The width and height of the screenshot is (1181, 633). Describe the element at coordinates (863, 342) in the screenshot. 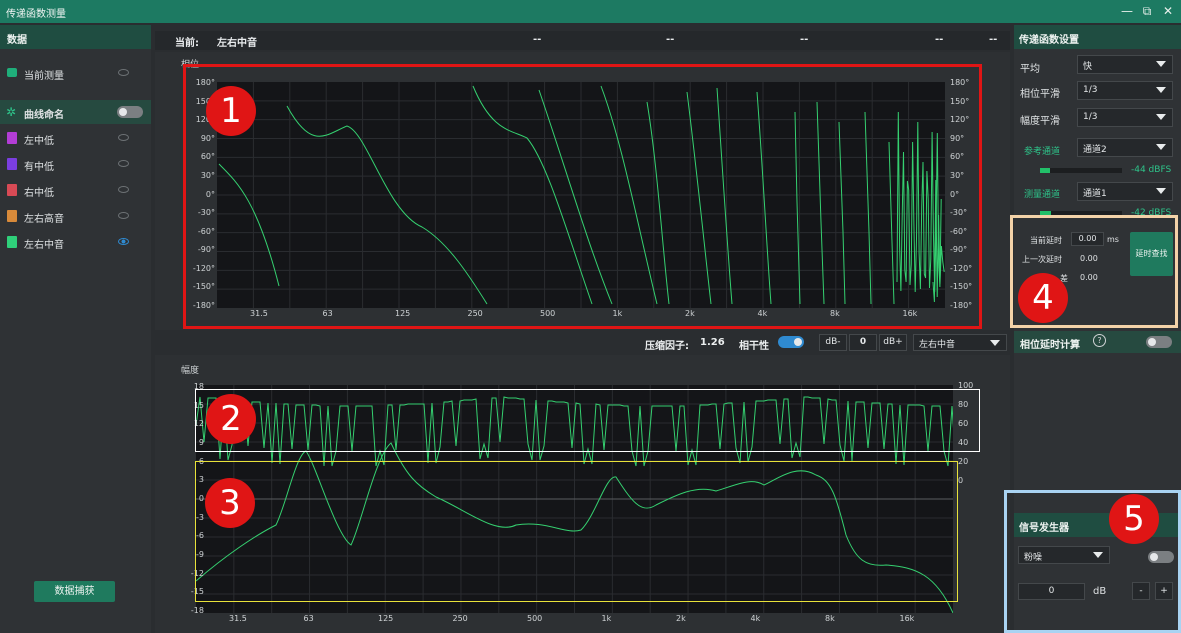

I see `db-value: 0` at that location.